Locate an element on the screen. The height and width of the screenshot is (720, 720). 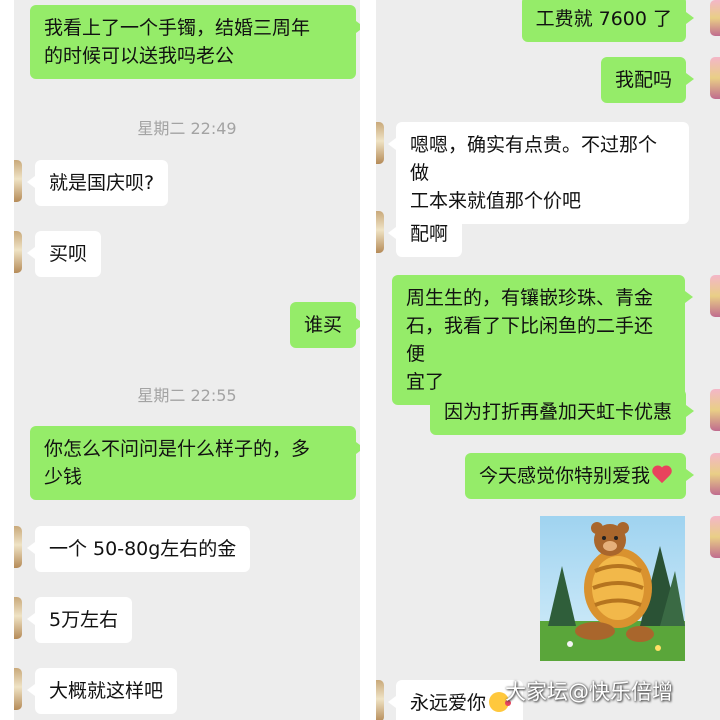
message-bubble-incoming: 大概就这样吧 is located at coordinates (102, 691).